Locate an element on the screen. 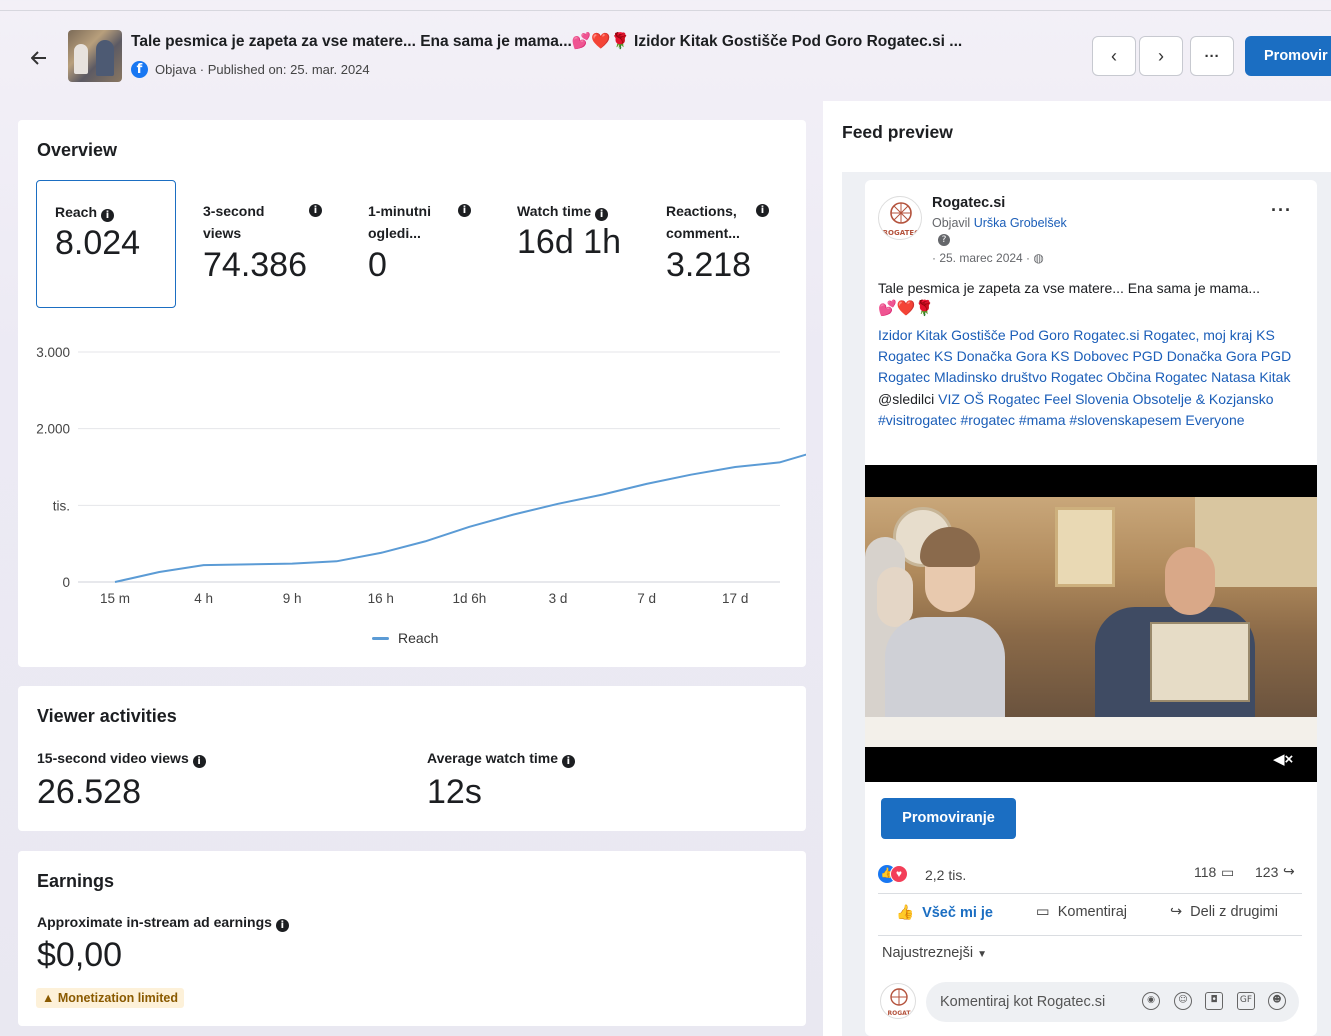 The width and height of the screenshot is (1331, 1036). y-tick-label: tis. is located at coordinates (61, 505).